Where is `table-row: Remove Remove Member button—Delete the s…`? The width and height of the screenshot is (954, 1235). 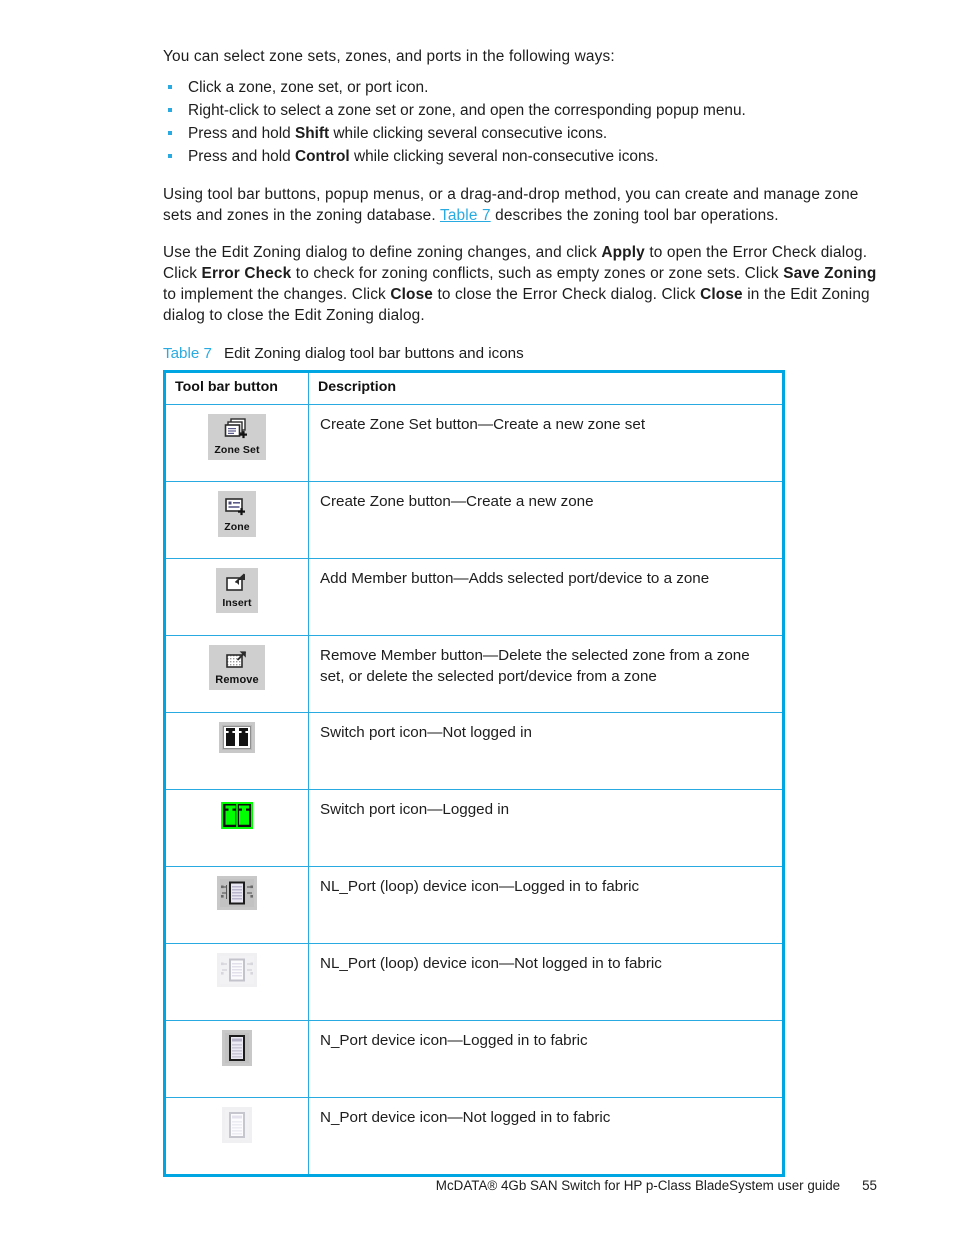 table-row: Remove Remove Member button—Delete the s… is located at coordinates (474, 674).